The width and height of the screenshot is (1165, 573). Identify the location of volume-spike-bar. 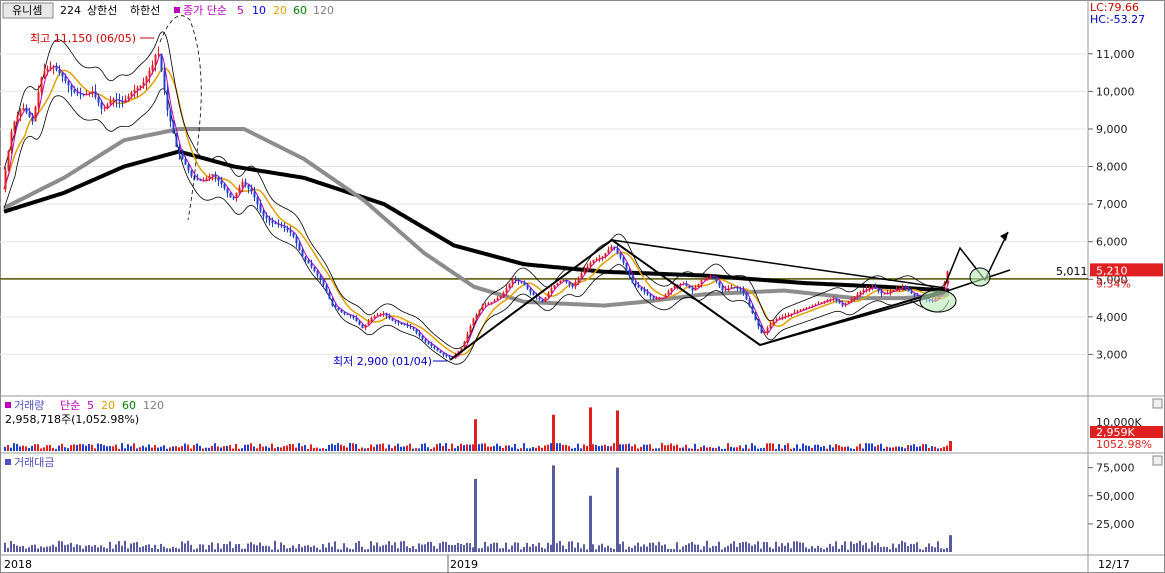
(553, 432).